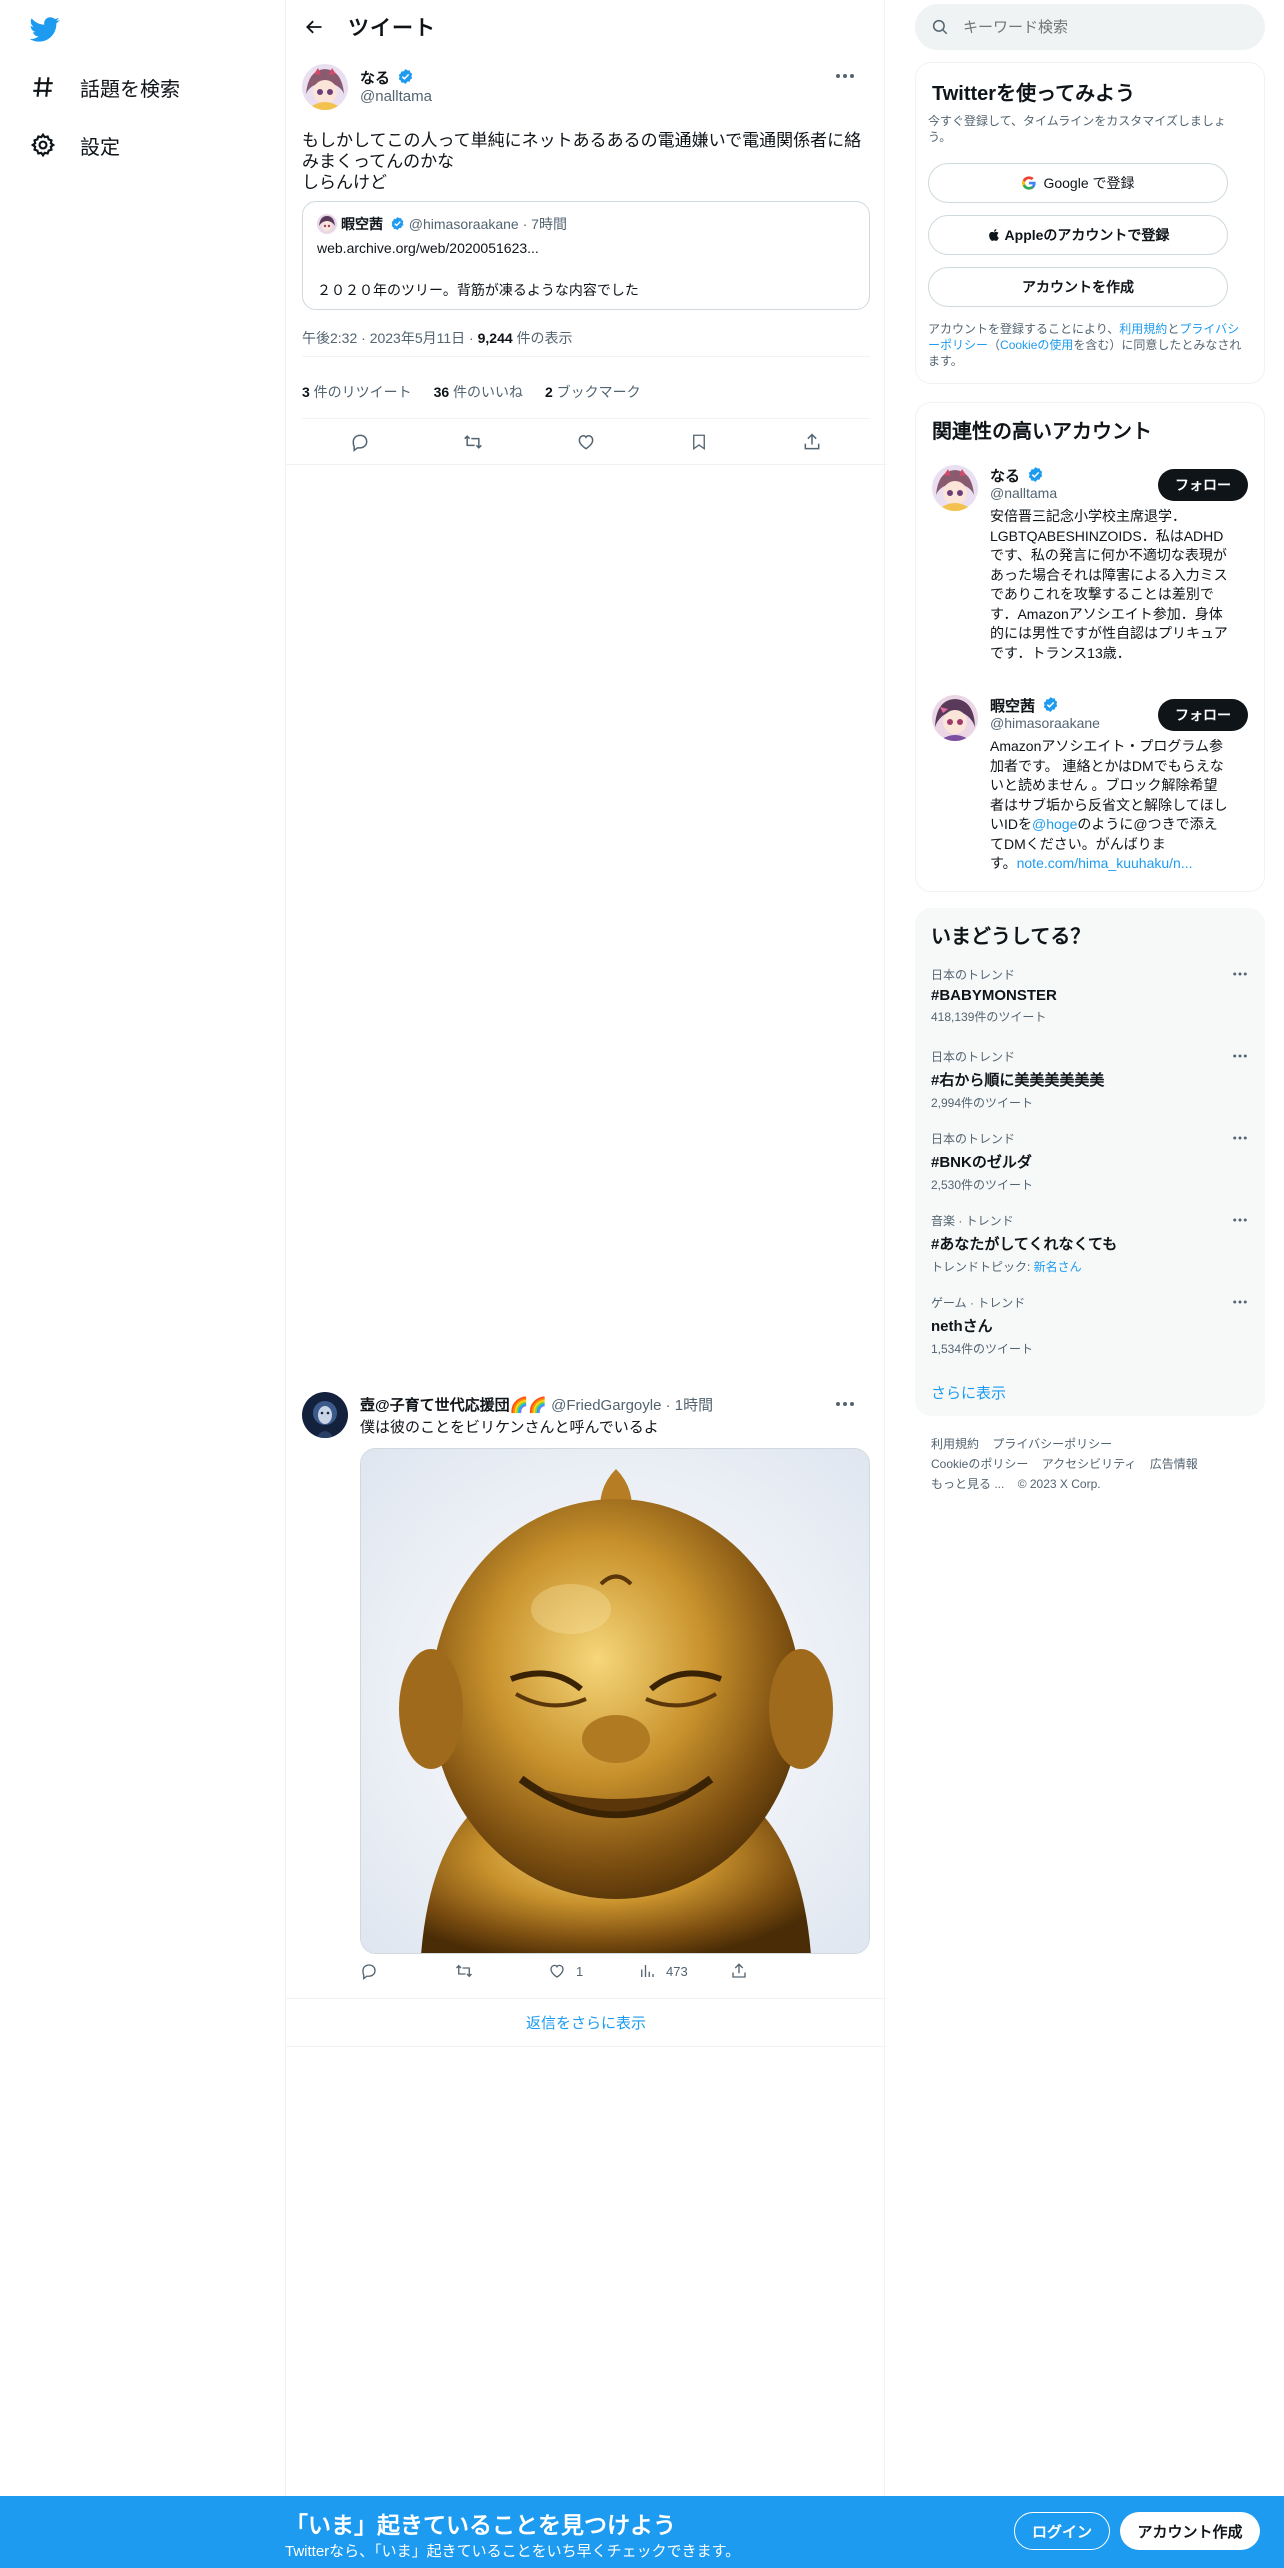  What do you see at coordinates (1005, 476) in the screenshot?
I see `account-name: なる` at bounding box center [1005, 476].